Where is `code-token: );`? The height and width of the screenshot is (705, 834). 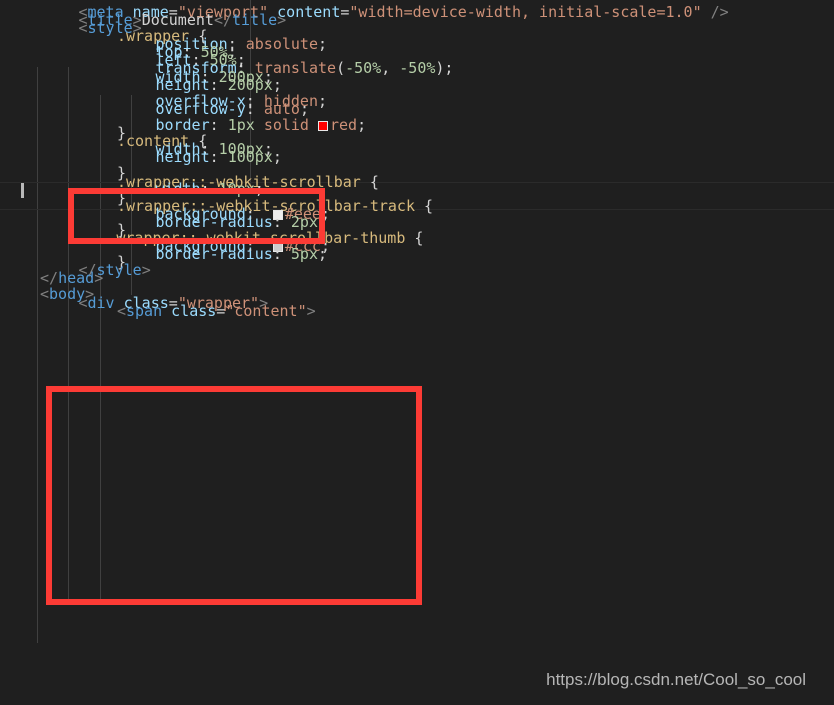 code-token: ); is located at coordinates (444, 68).